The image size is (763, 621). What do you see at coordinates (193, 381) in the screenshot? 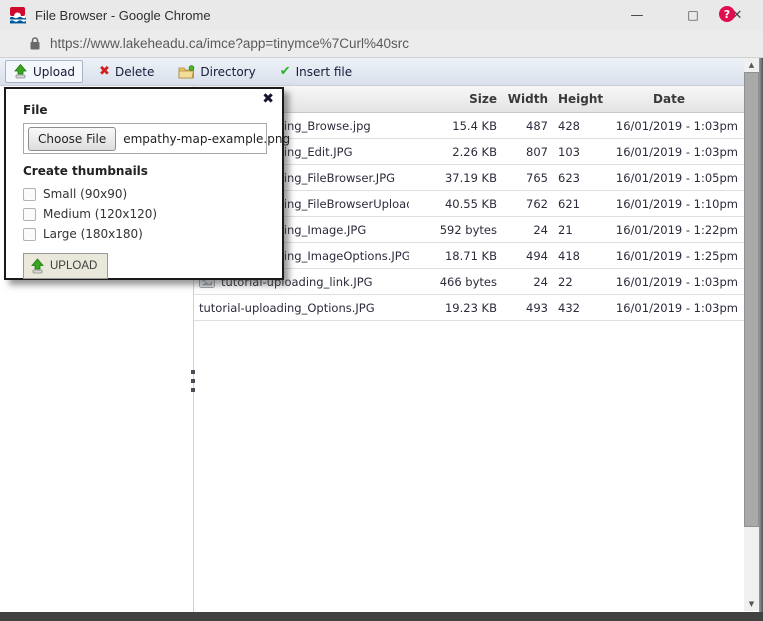
I see `splitter-drag-handle` at bounding box center [193, 381].